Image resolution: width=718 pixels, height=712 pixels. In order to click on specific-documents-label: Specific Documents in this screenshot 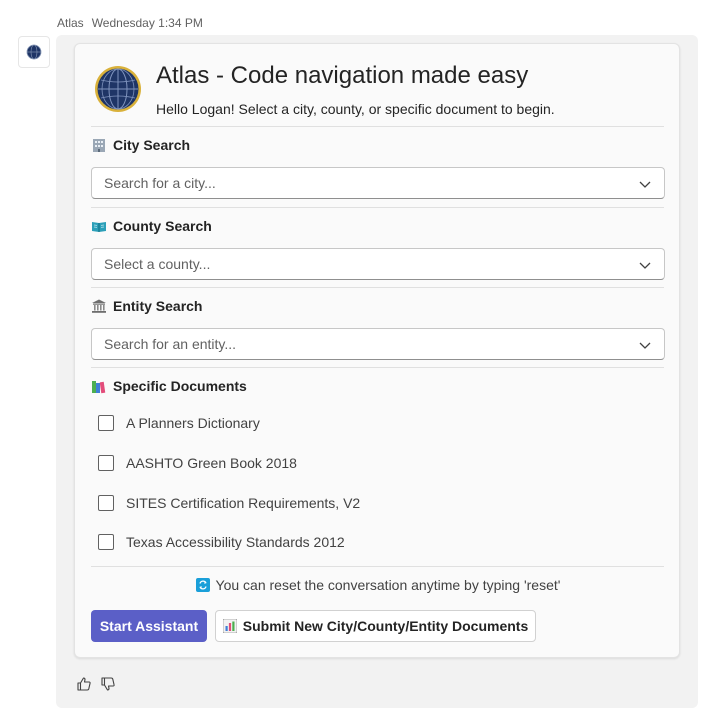, I will do `click(169, 386)`.